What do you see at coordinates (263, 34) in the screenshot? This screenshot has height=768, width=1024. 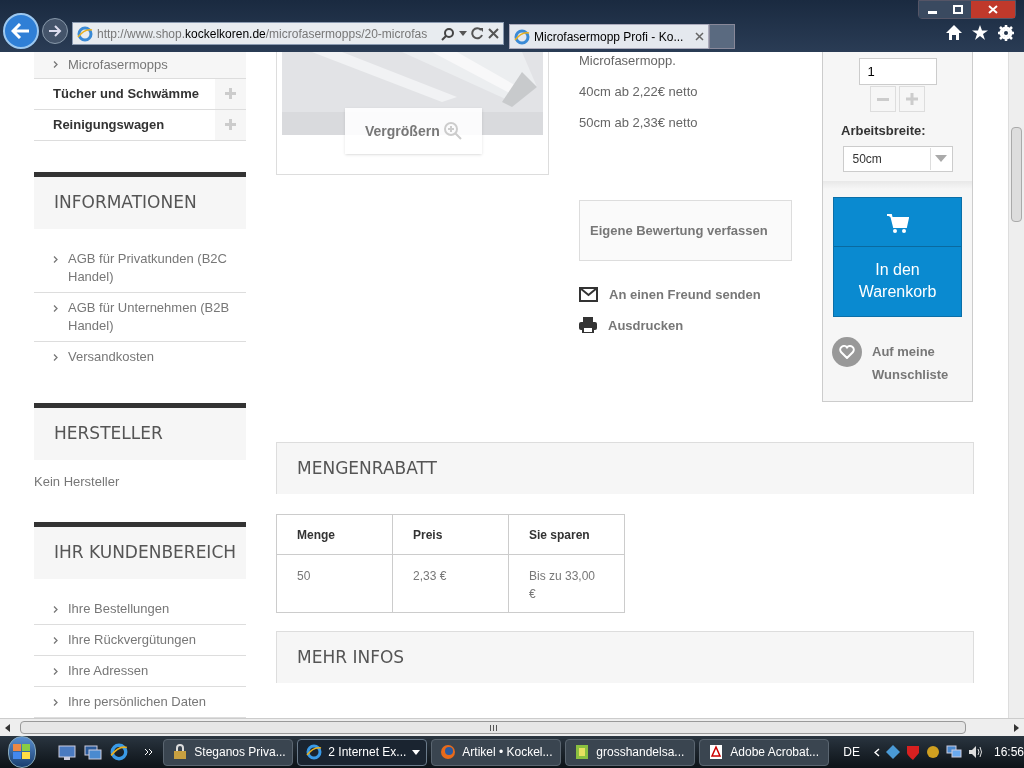 I see `url-text: http://www.shop.kockelkoren.de/microfasermopps/20-microfas` at bounding box center [263, 34].